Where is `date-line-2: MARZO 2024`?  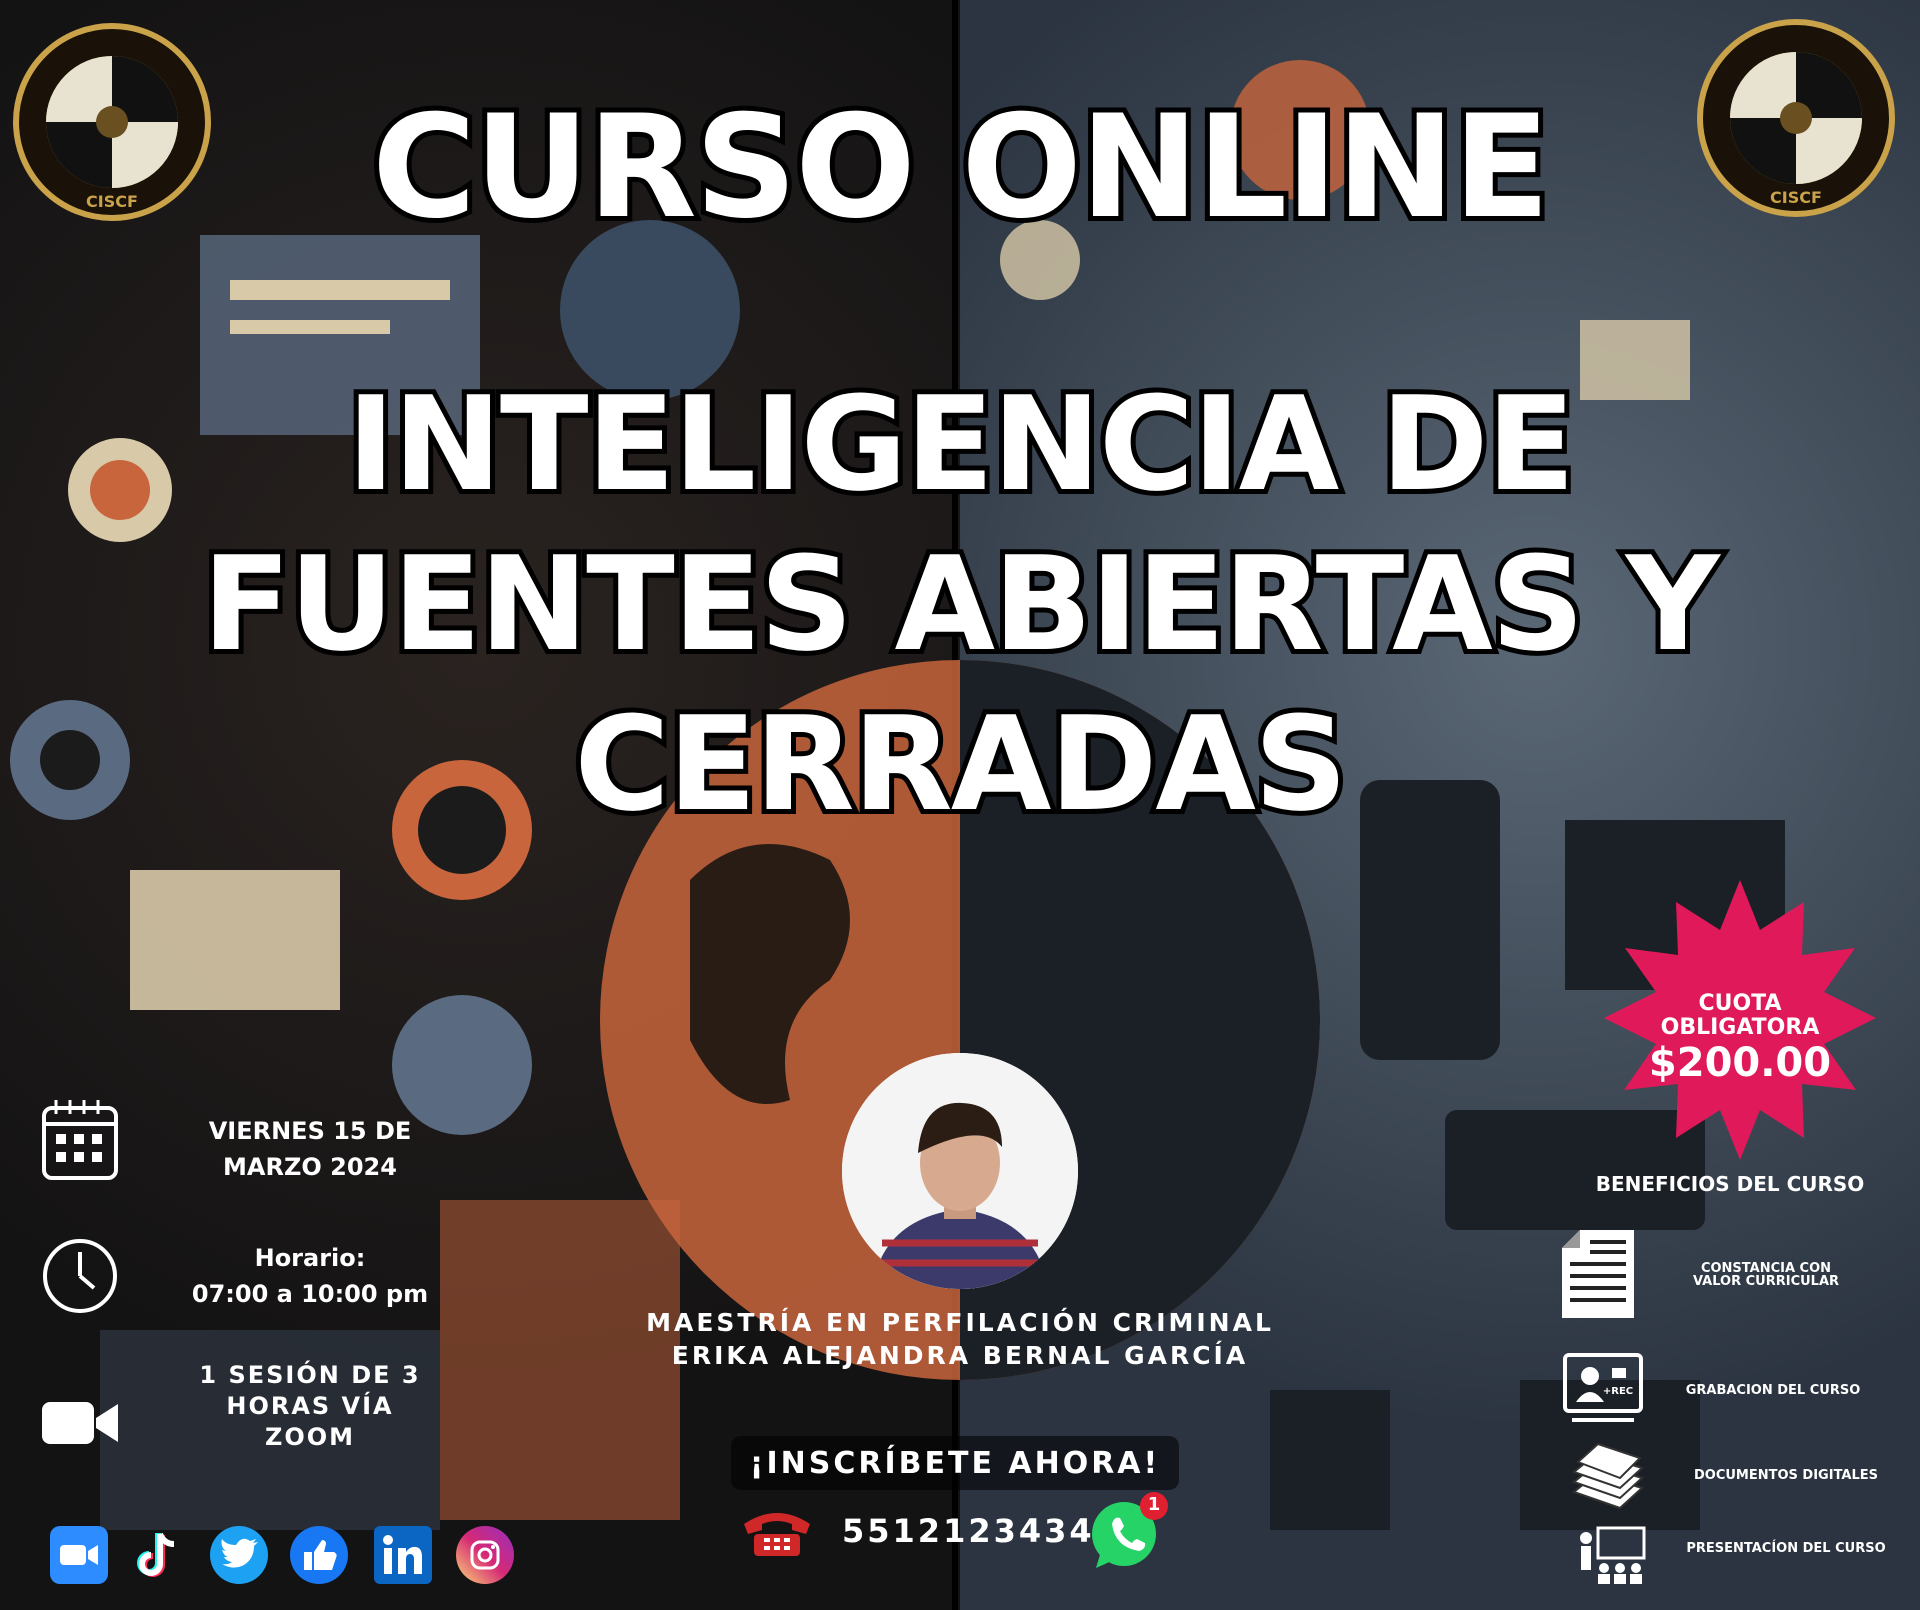
date-line-2: MARZO 2024 is located at coordinates (310, 1167).